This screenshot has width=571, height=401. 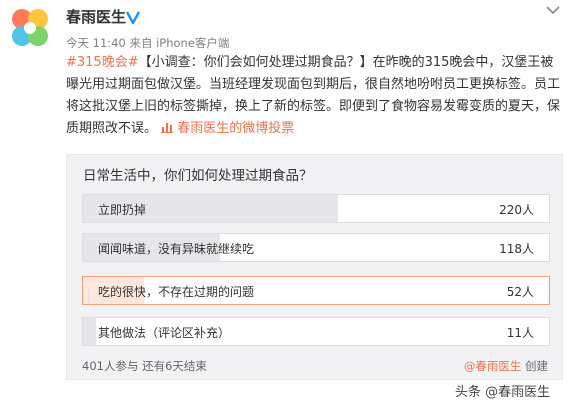 I want to click on verified-badge-icon, so click(x=133, y=18).